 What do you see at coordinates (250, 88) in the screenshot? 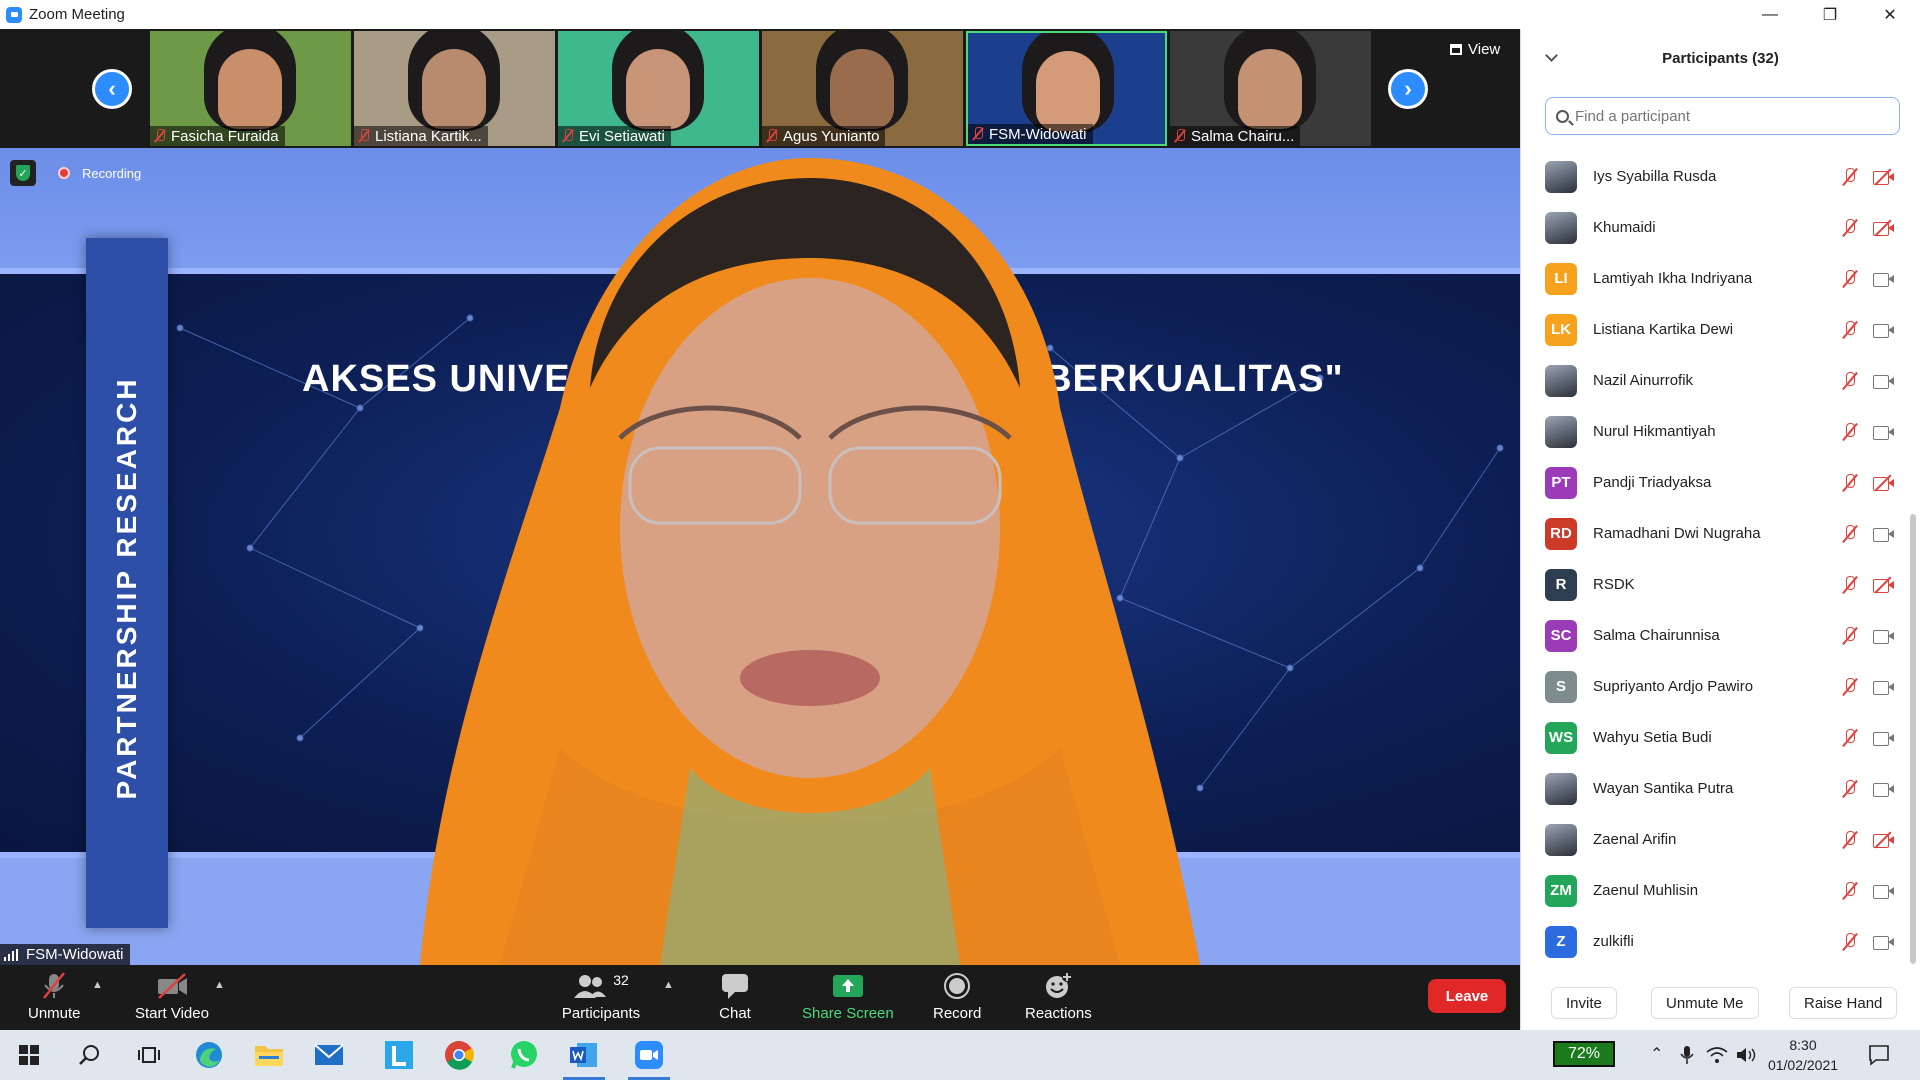
I see `gallery-tile: Fasicha Furaida` at bounding box center [250, 88].